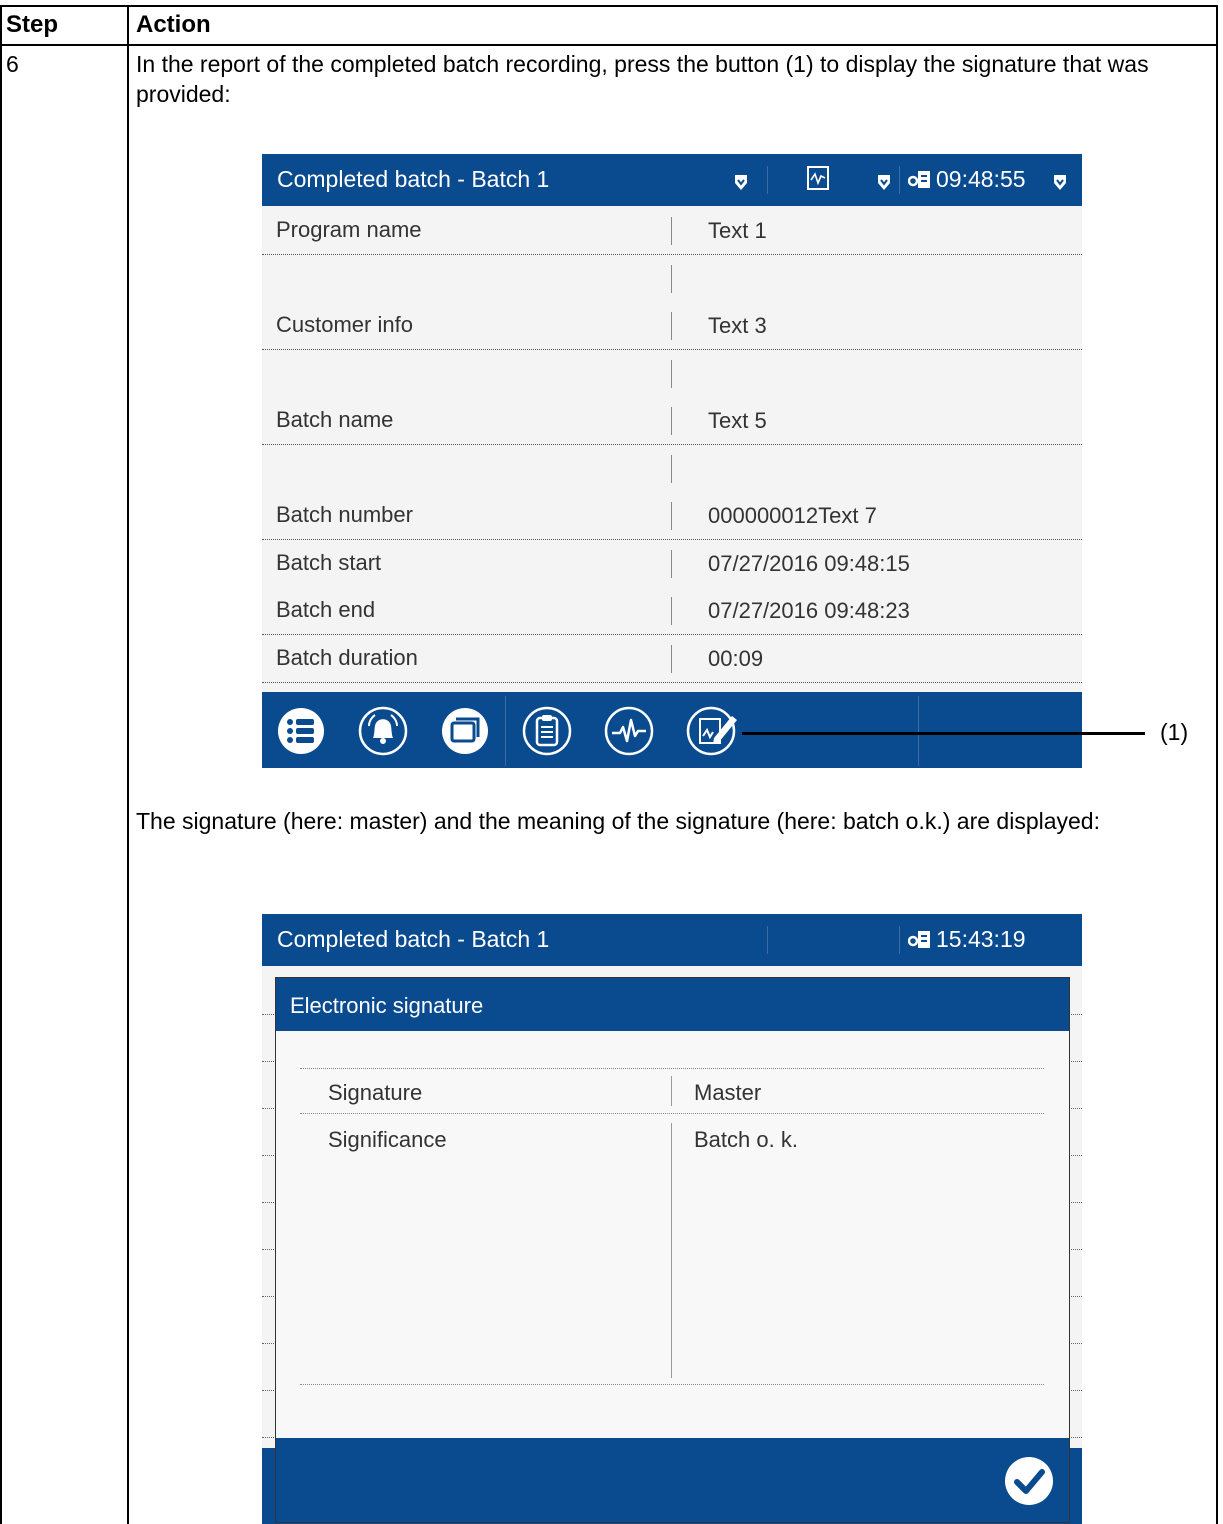  I want to click on menu-icon, so click(301, 731).